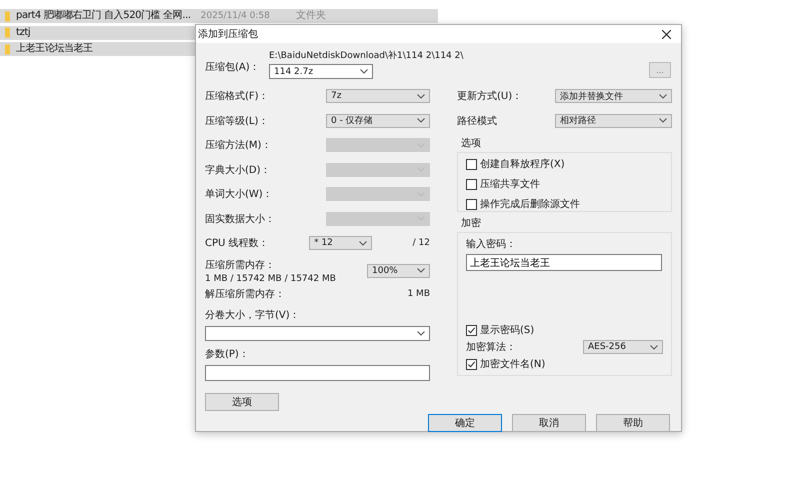 The height and width of the screenshot is (493, 800). Describe the element at coordinates (238, 170) in the screenshot. I see `field-label: 字典大小(D)：` at that location.